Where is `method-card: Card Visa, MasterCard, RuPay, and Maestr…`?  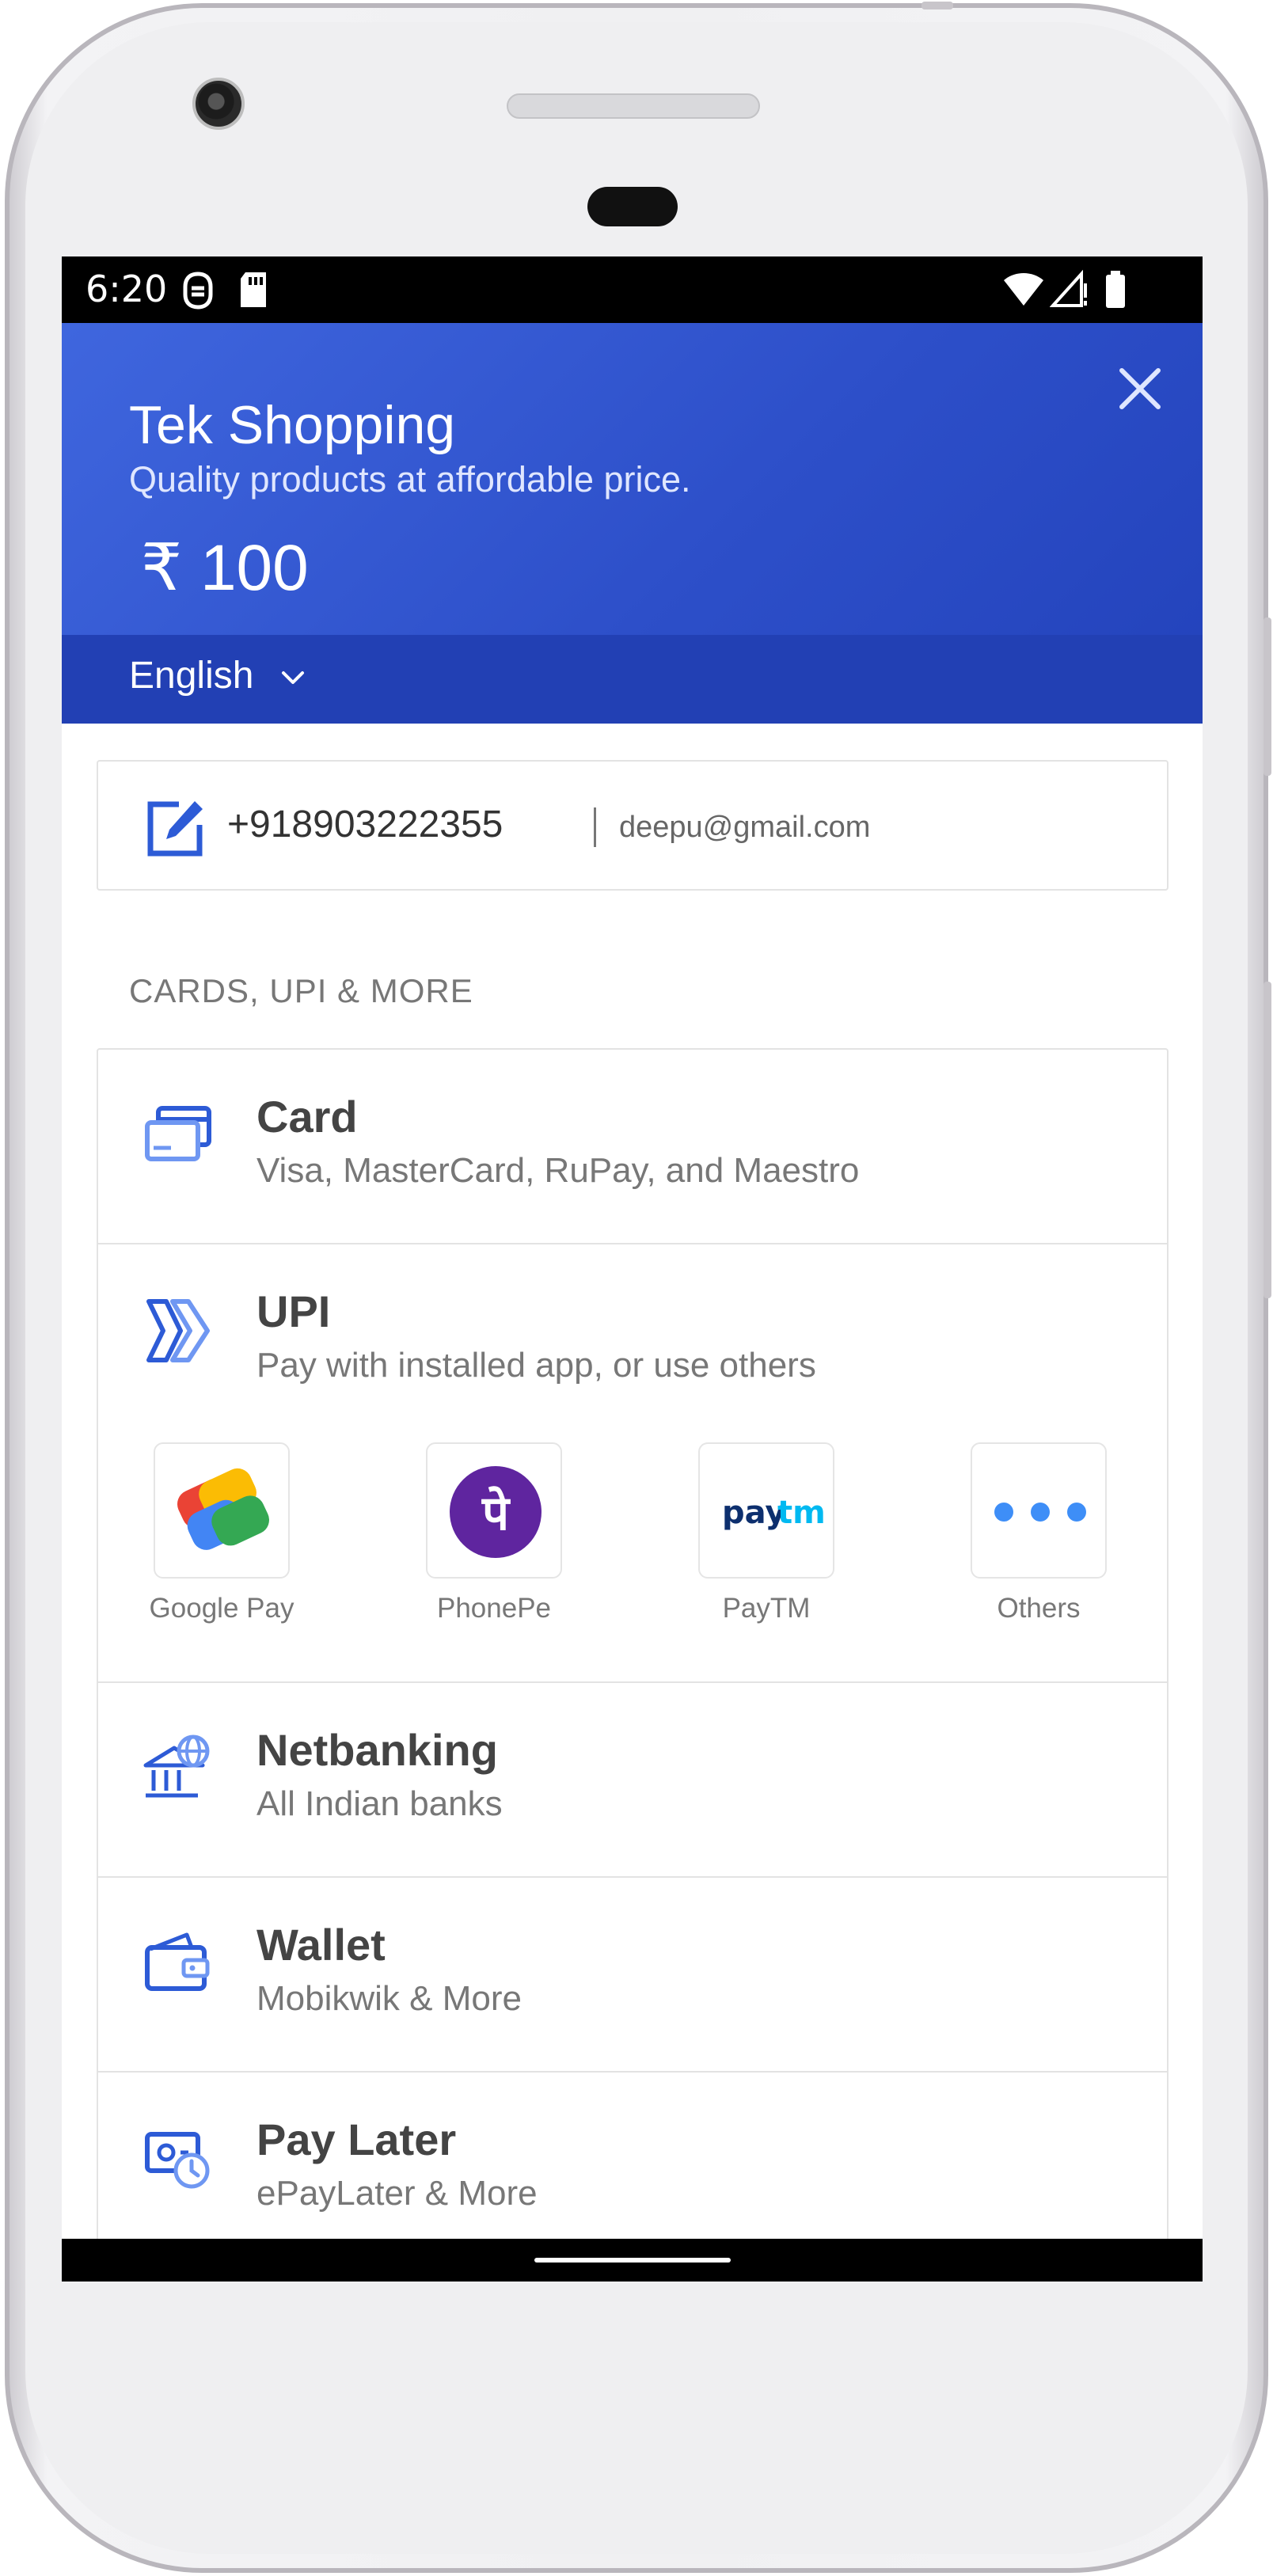 method-card: Card Visa, MasterCard, RuPay, and Maestr… is located at coordinates (632, 1147).